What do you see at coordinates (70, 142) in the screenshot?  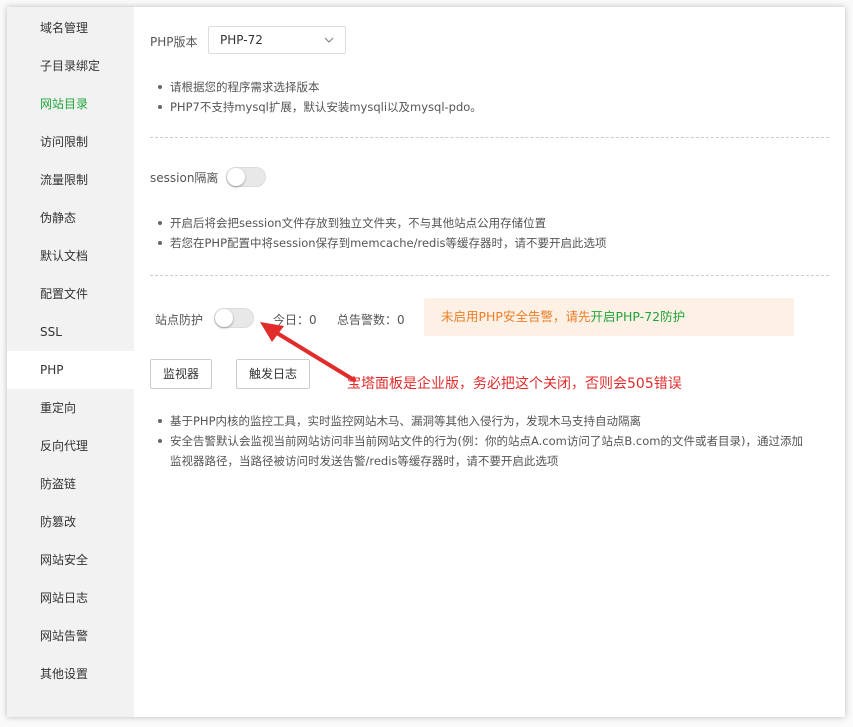 I see `sidebar-item-access-limit: 访问限制` at bounding box center [70, 142].